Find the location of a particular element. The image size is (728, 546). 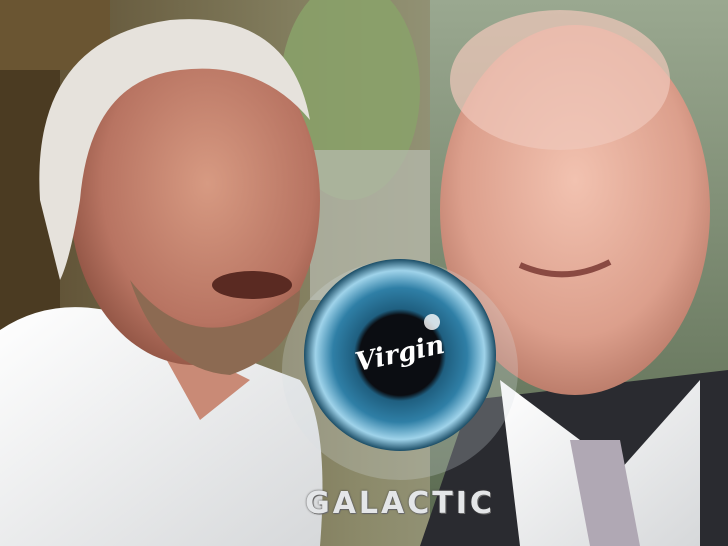

smile-mouth is located at coordinates (252, 285).